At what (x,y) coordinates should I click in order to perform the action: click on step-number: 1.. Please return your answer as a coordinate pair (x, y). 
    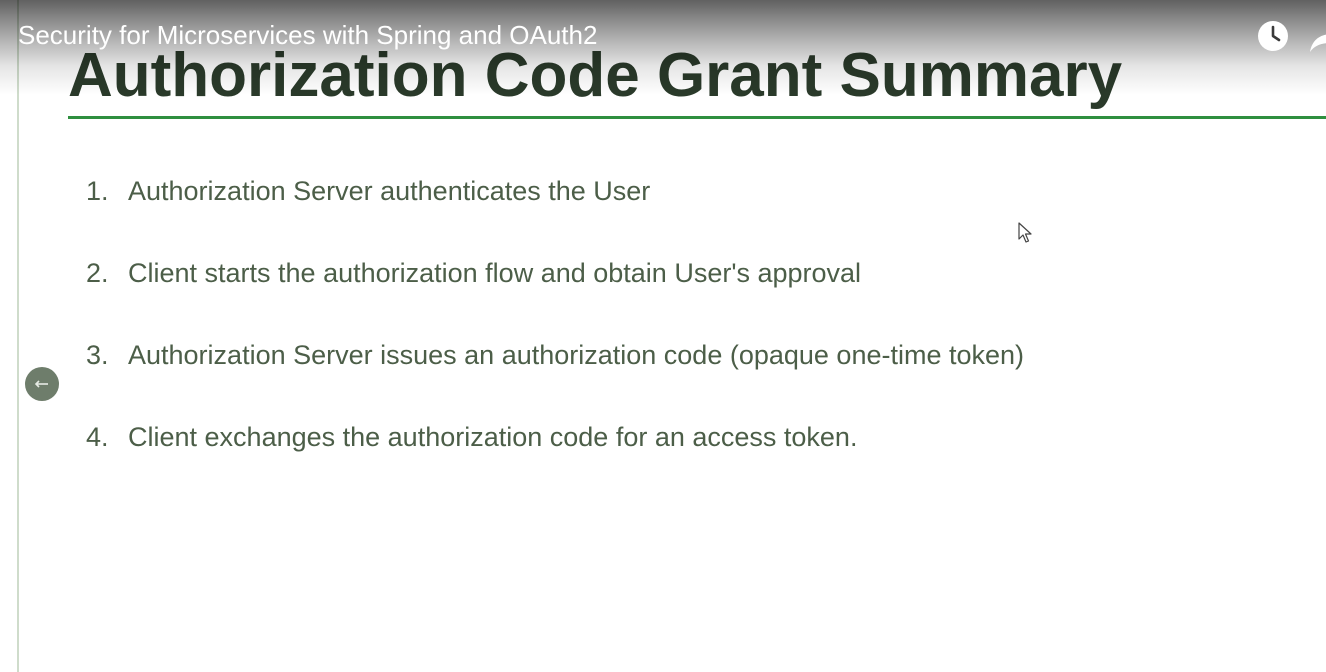
    Looking at the image, I should click on (97, 191).